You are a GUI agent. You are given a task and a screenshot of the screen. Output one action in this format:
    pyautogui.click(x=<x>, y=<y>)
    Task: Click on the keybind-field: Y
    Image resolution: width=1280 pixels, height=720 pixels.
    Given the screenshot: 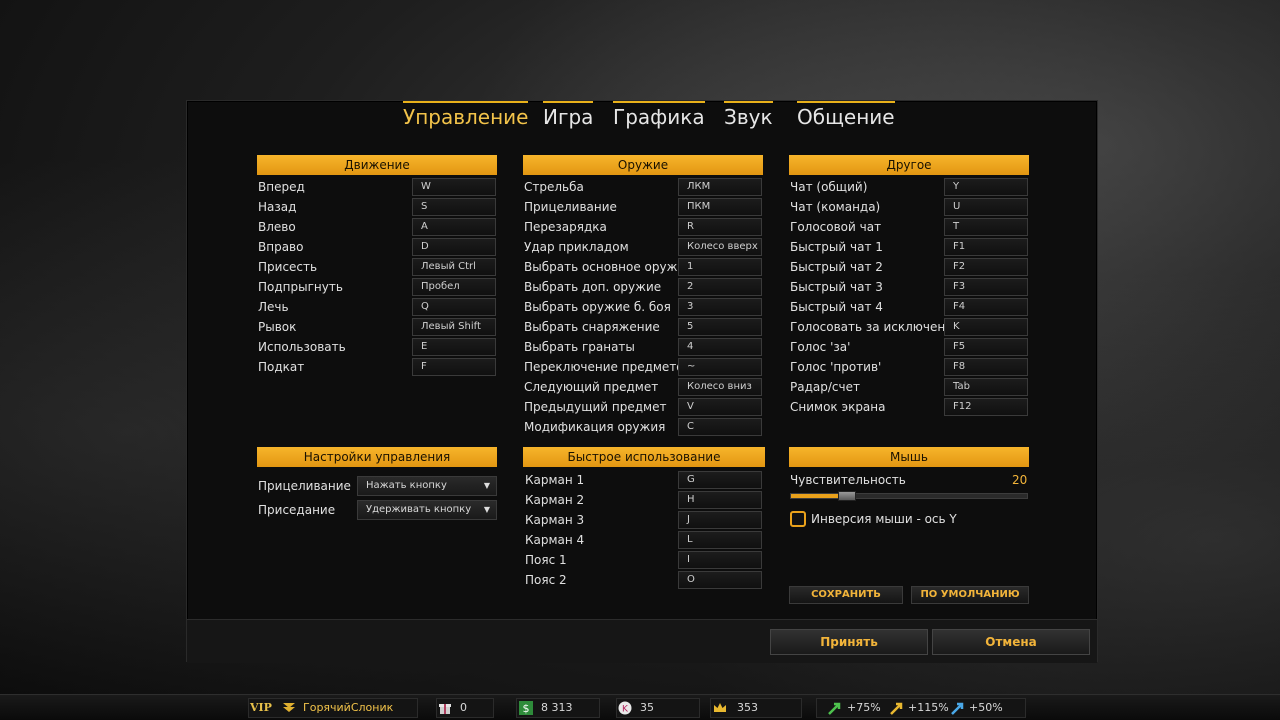 What is the action you would take?
    pyautogui.click(x=986, y=187)
    